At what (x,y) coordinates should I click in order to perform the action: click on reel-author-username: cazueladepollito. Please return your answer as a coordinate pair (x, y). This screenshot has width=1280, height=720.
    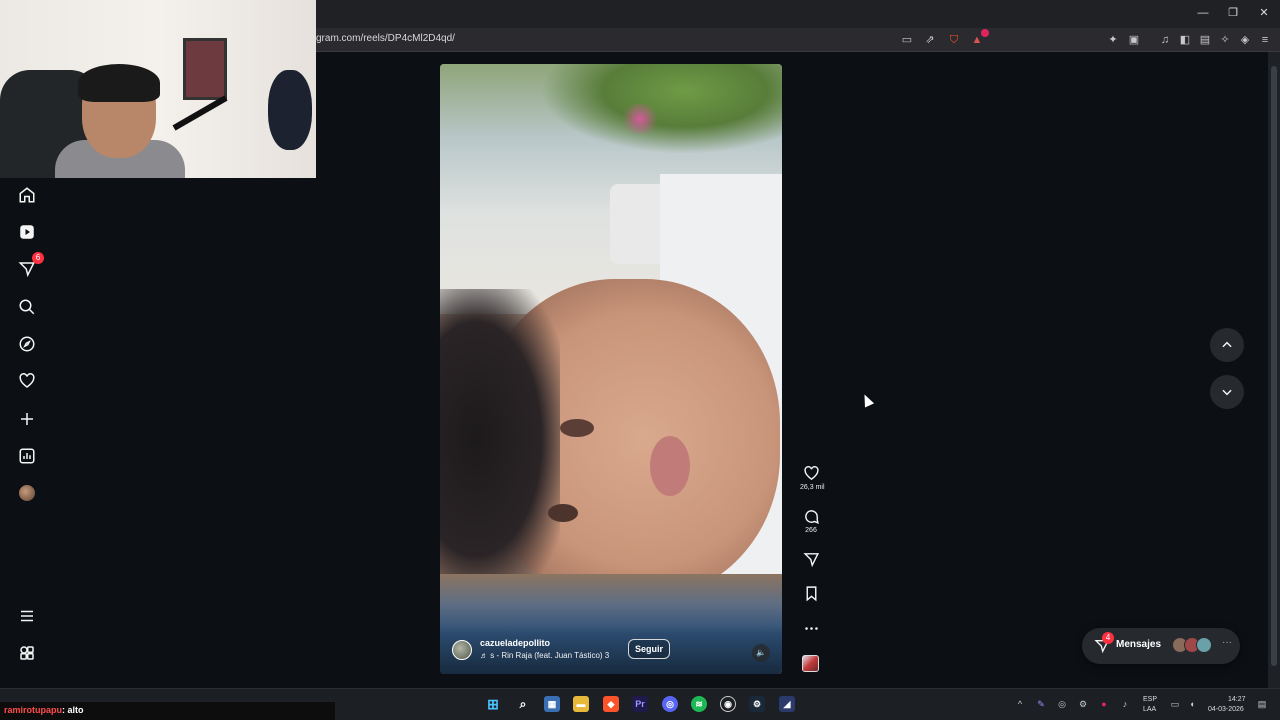
    Looking at the image, I should click on (515, 643).